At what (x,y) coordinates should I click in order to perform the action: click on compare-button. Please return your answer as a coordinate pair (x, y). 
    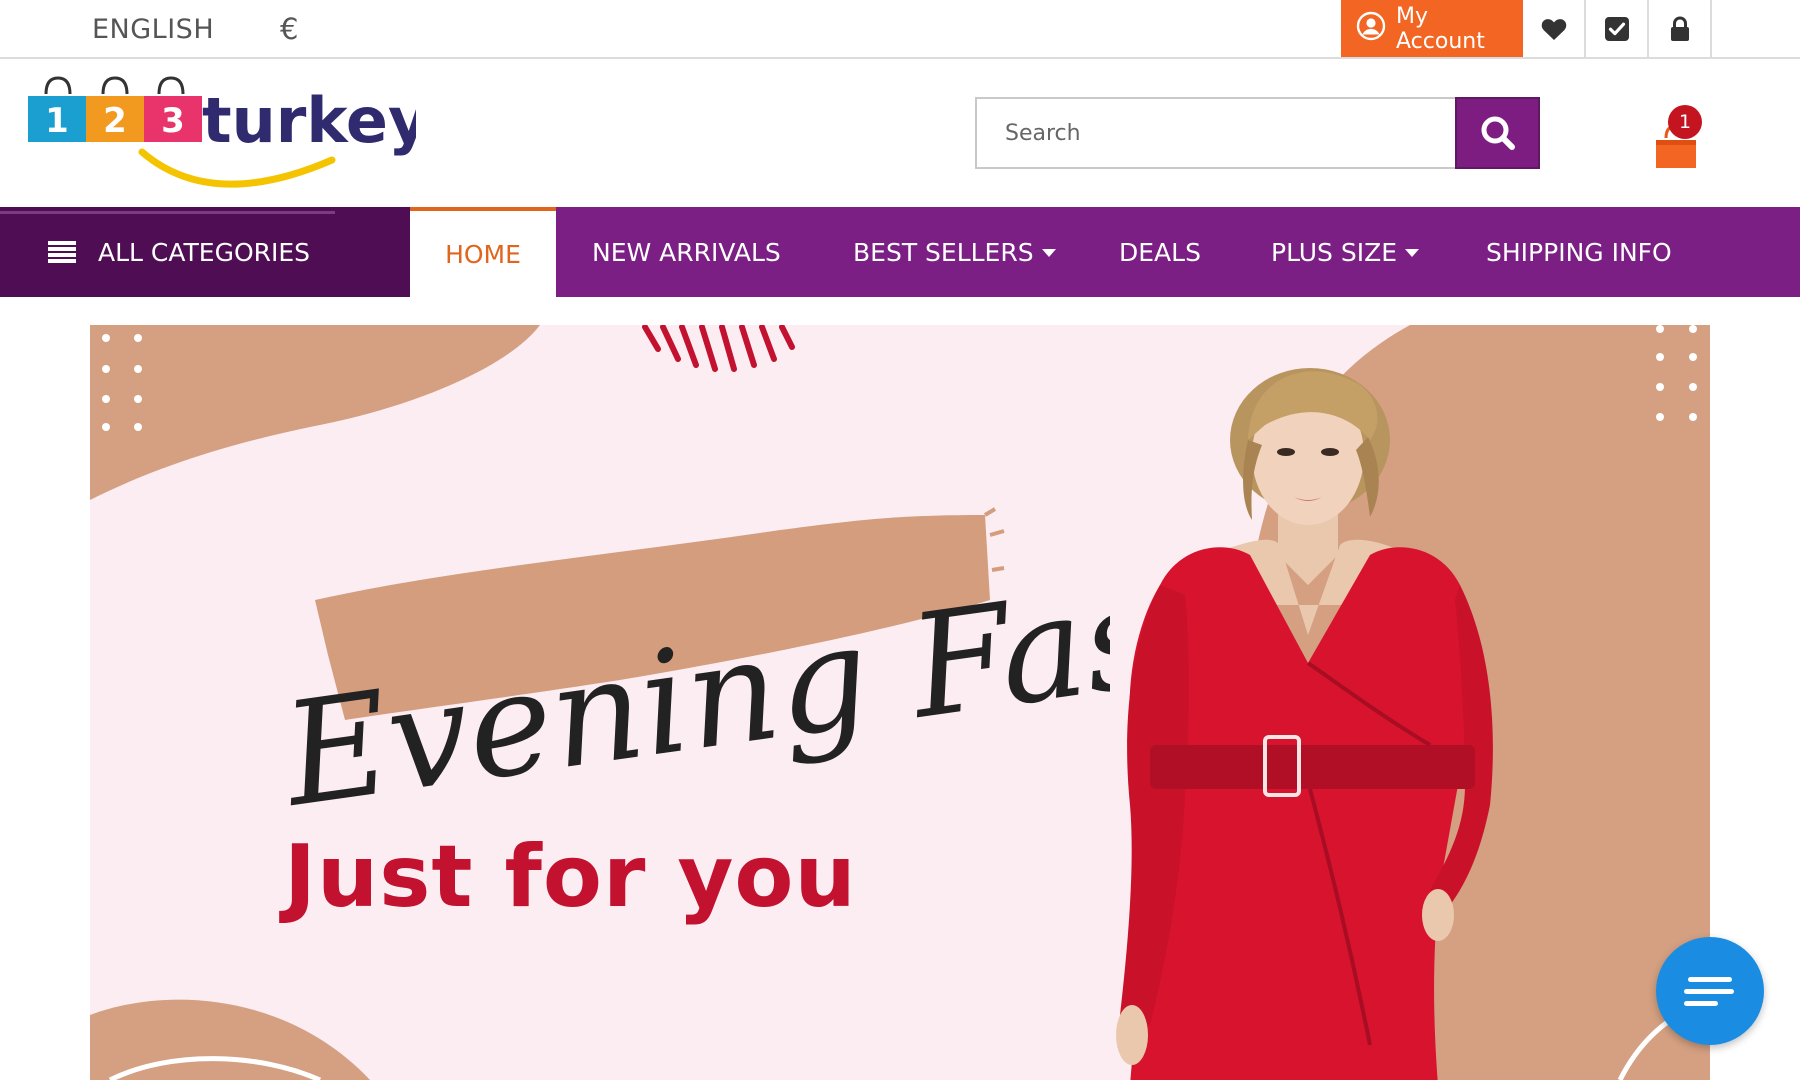
    Looking at the image, I should click on (1617, 28).